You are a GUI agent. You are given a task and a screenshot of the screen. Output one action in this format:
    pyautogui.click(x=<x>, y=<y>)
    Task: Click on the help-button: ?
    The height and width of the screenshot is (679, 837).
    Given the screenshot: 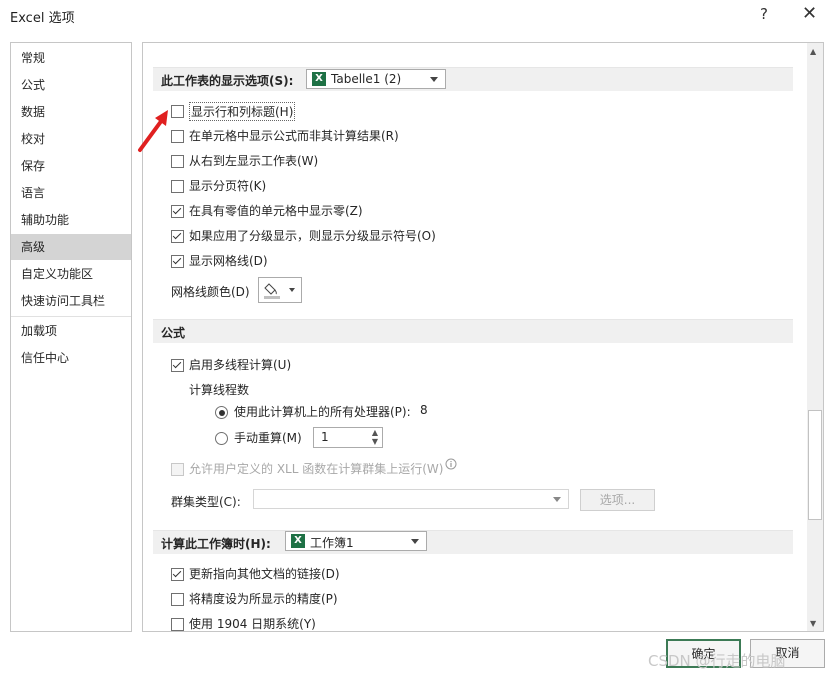 What is the action you would take?
    pyautogui.click(x=764, y=14)
    